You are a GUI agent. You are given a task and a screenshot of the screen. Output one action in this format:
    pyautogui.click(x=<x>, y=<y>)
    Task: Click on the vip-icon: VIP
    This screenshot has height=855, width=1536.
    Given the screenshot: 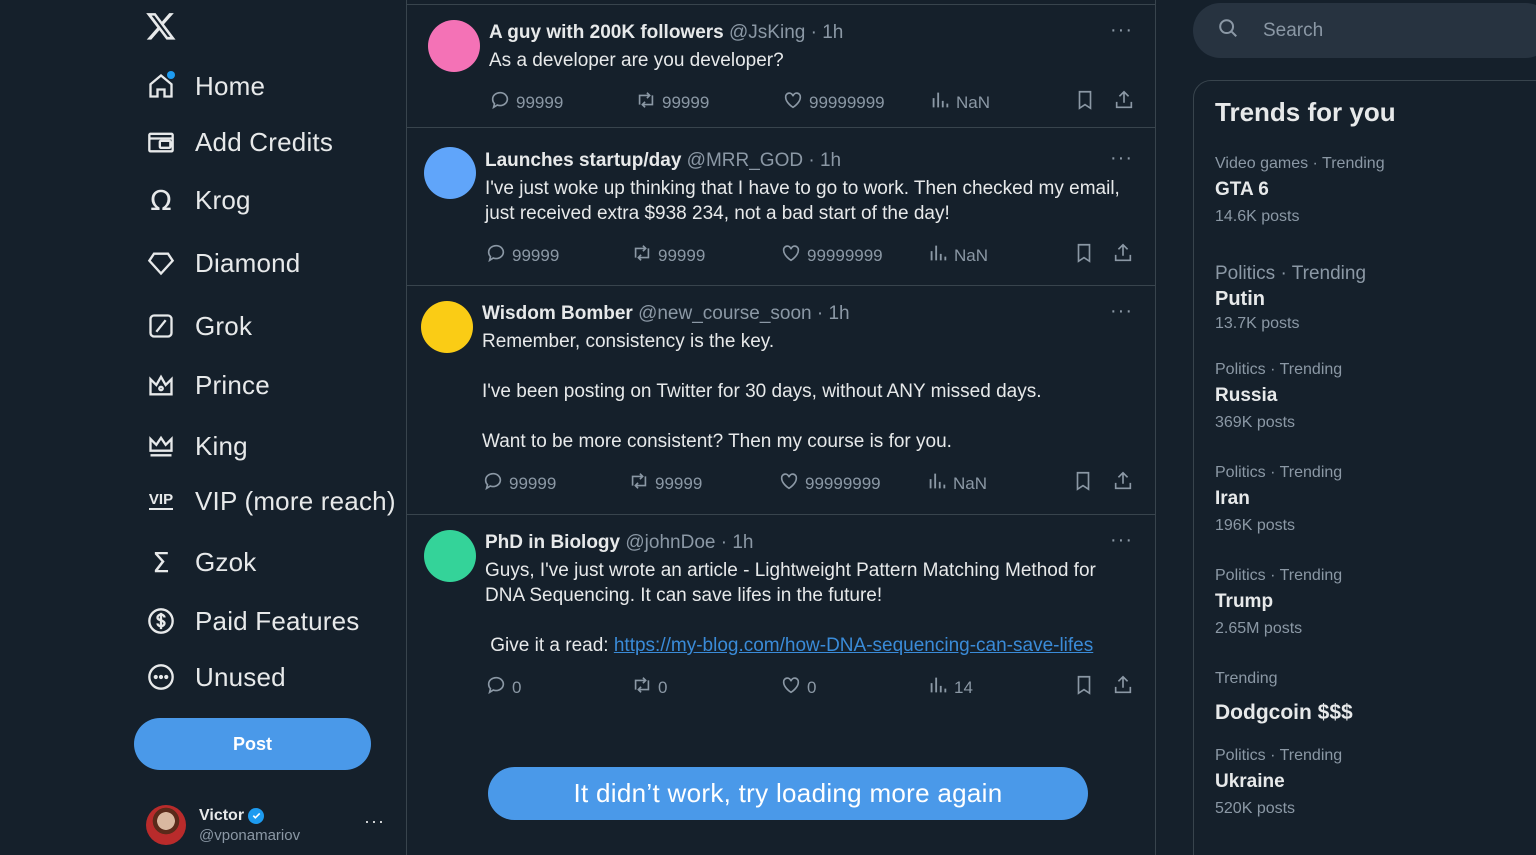 What is the action you would take?
    pyautogui.click(x=161, y=500)
    